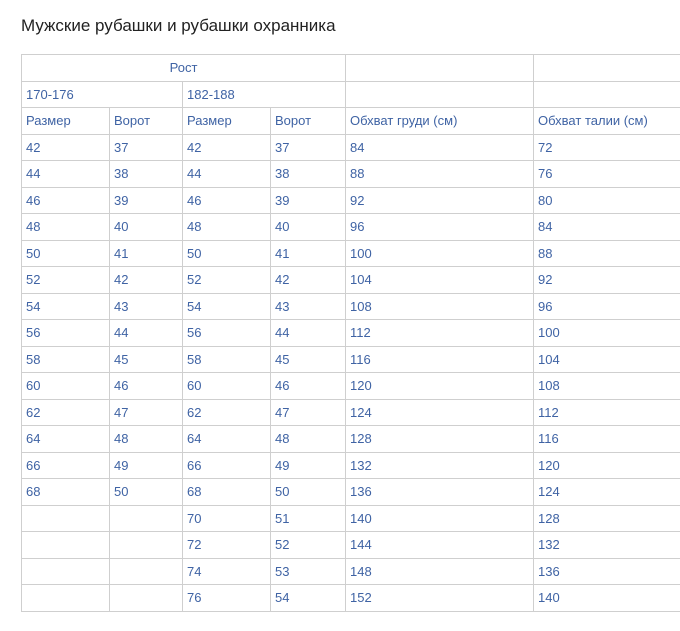 The image size is (680, 631). I want to click on size-cell: 56, so click(226, 333).